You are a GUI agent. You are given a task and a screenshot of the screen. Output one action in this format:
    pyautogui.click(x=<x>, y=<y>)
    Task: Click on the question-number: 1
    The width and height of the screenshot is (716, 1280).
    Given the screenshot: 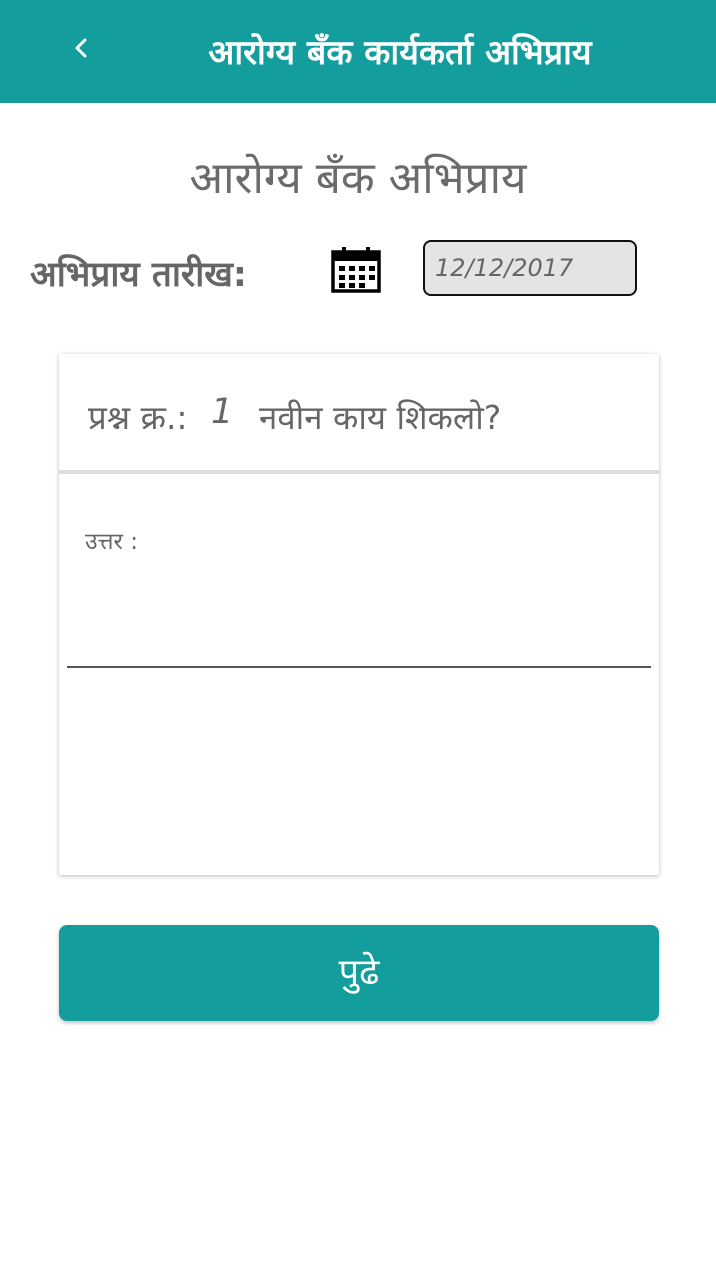 What is the action you would take?
    pyautogui.click(x=222, y=412)
    